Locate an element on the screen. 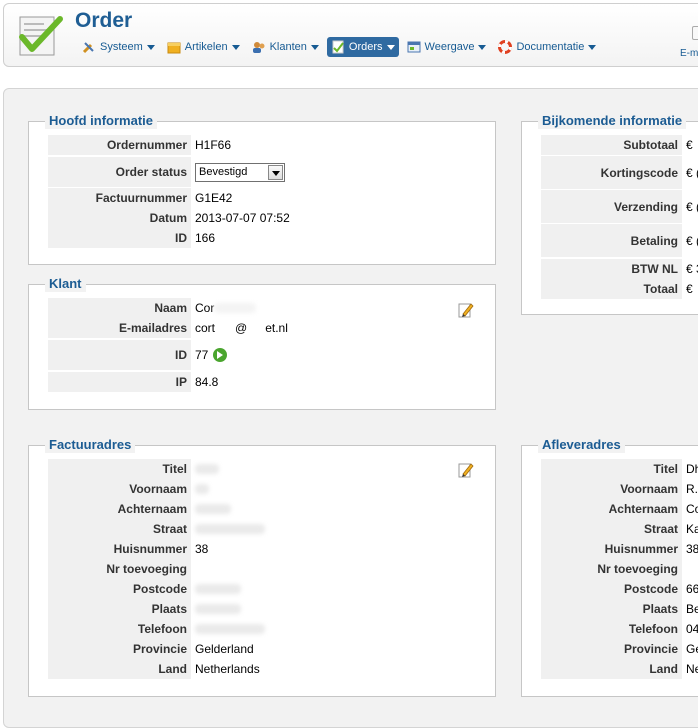  menu-orders: Orders is located at coordinates (362, 47).